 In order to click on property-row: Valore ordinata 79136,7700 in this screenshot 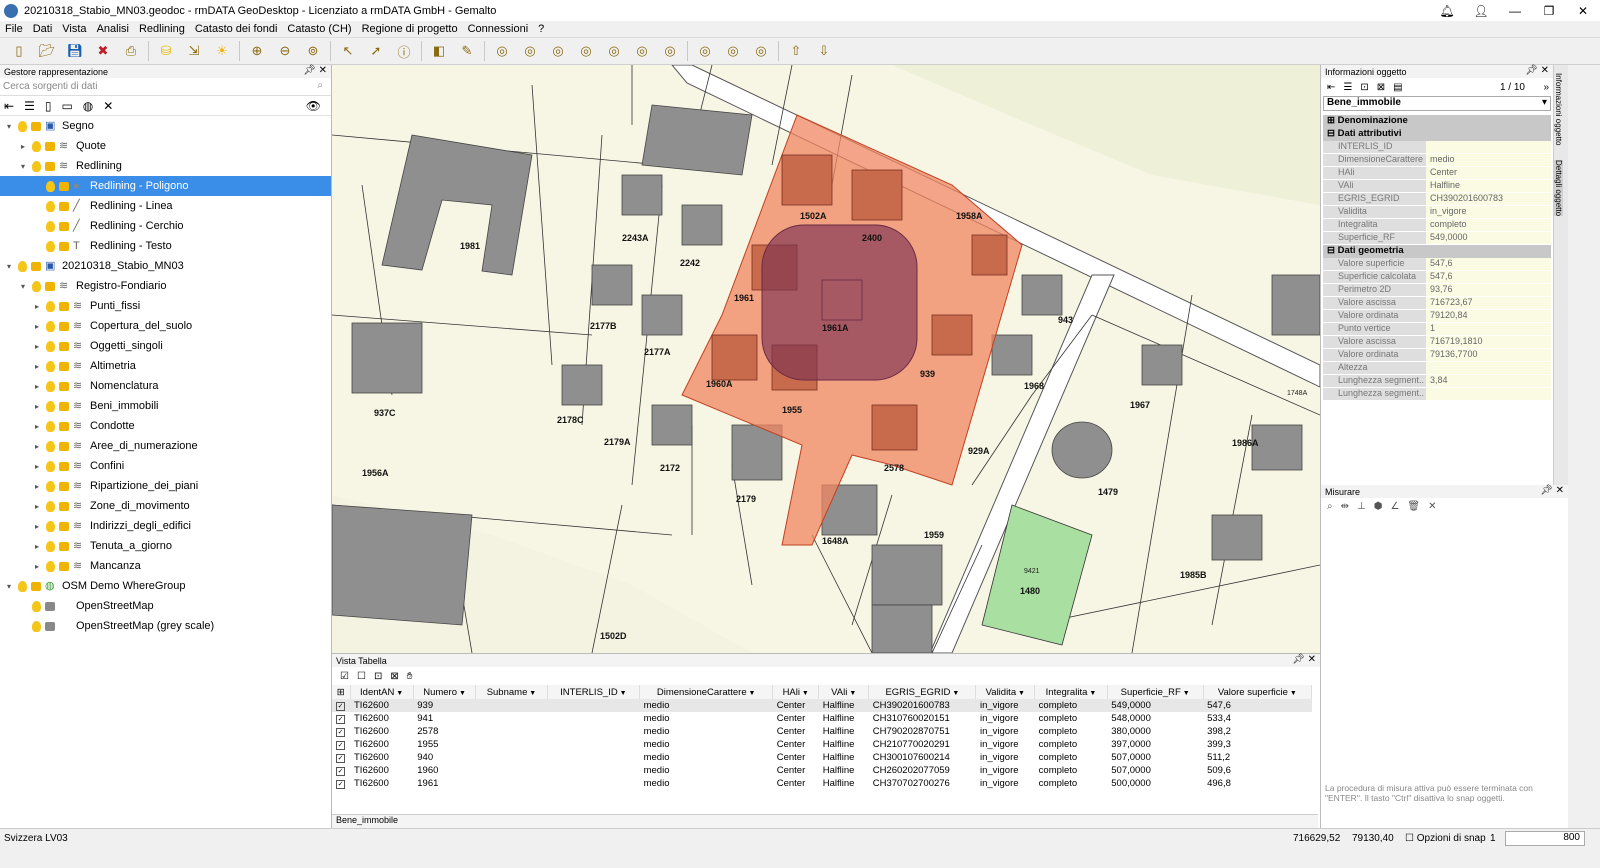, I will do `click(1437, 355)`.